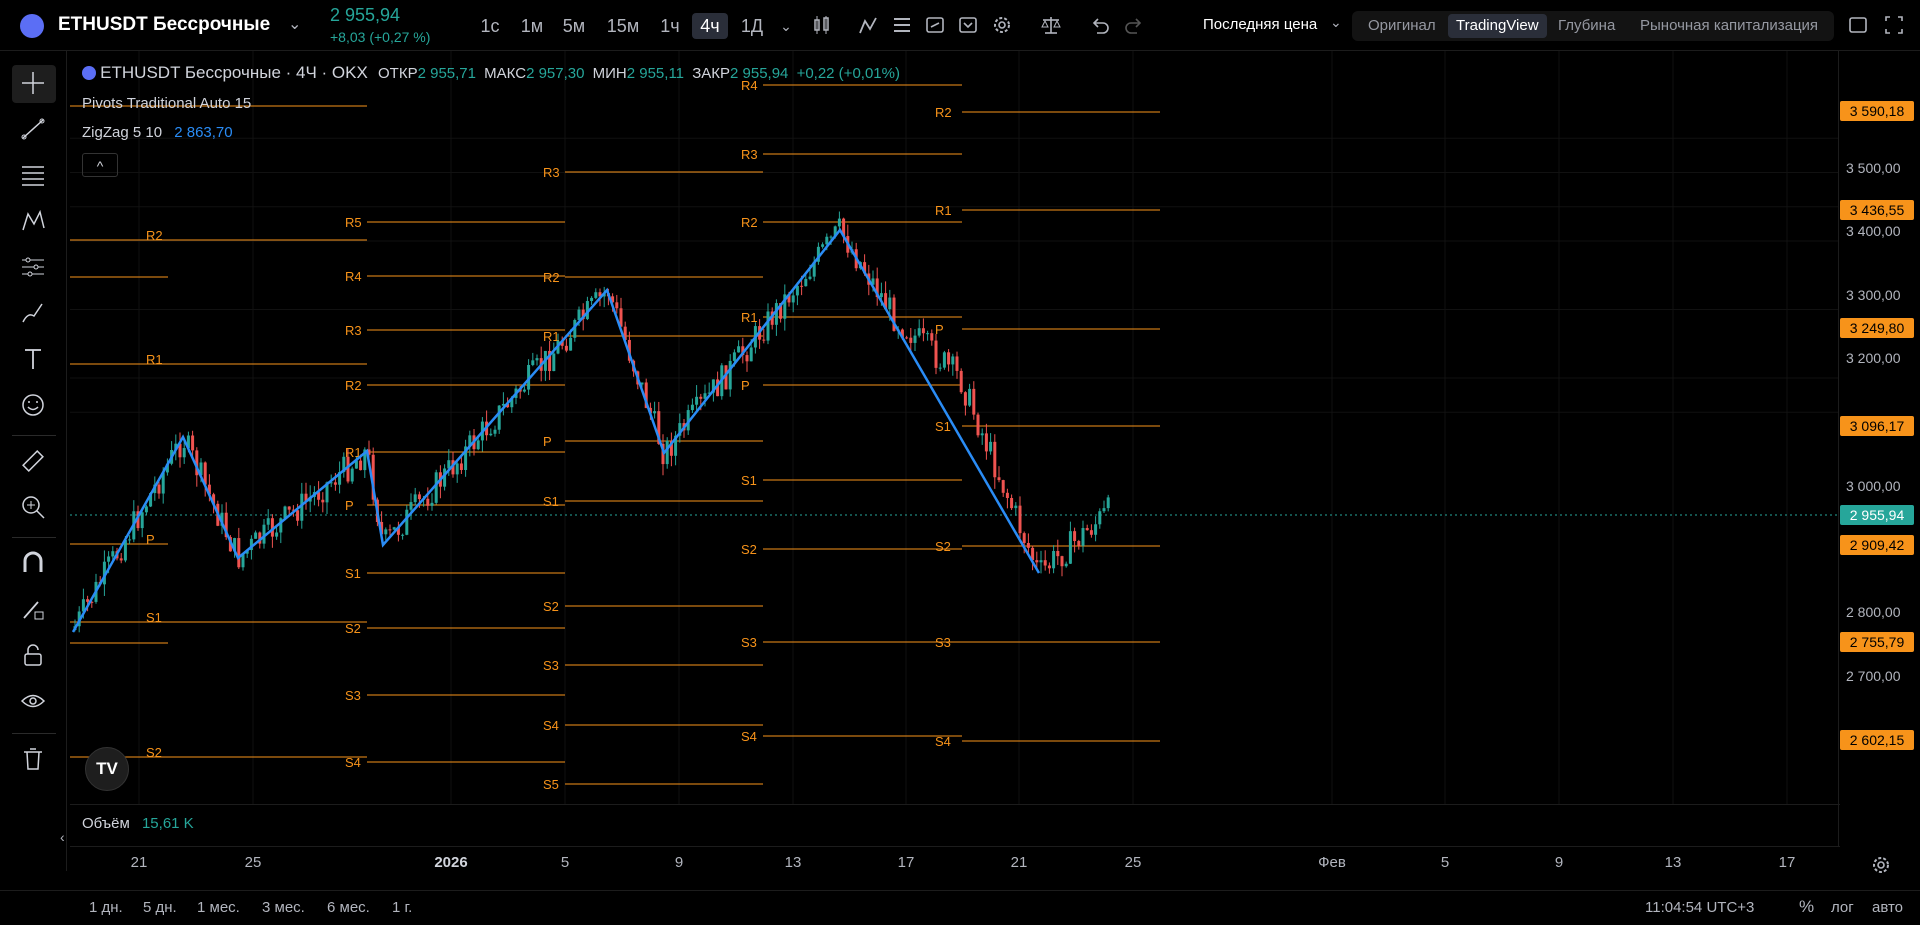 The width and height of the screenshot is (1920, 925). I want to click on close-label: ЗАКР, so click(711, 73).